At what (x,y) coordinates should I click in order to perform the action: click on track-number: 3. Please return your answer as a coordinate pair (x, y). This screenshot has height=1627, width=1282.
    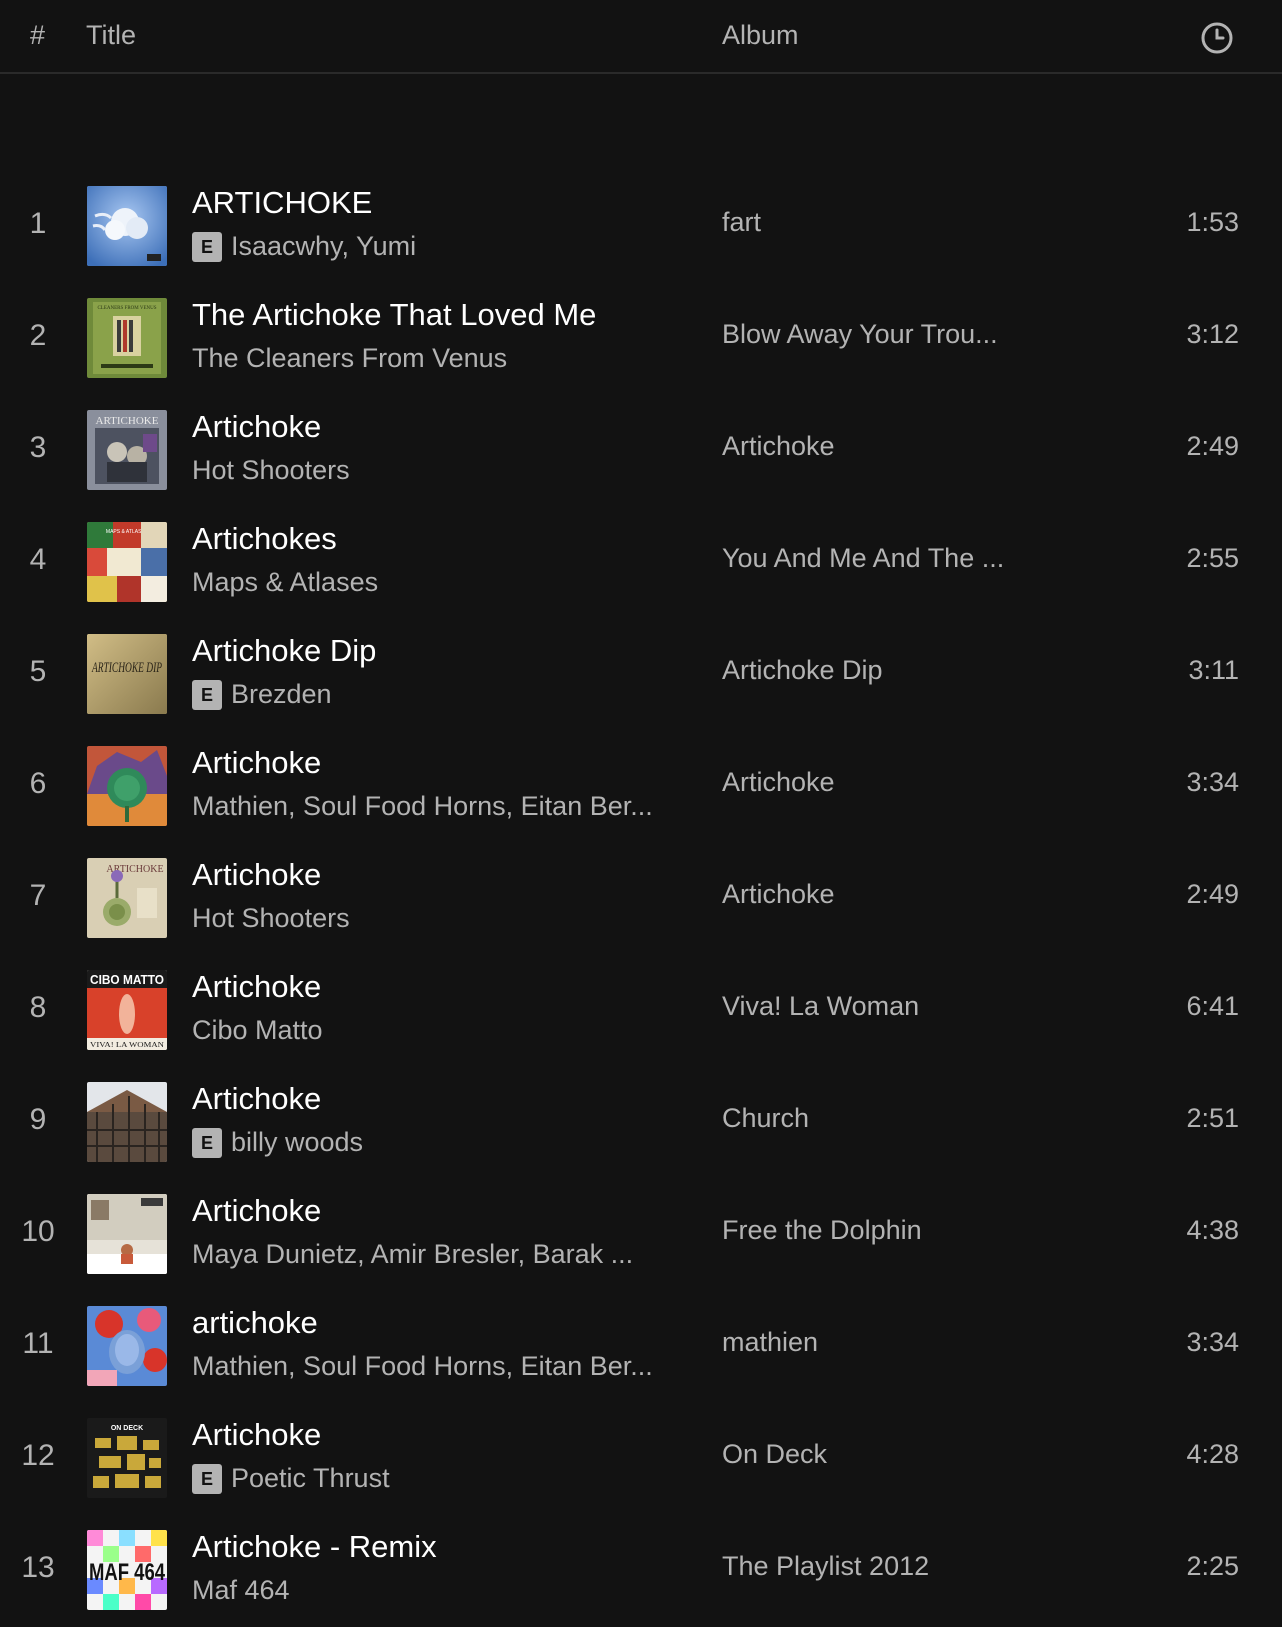
    Looking at the image, I should click on (38, 447).